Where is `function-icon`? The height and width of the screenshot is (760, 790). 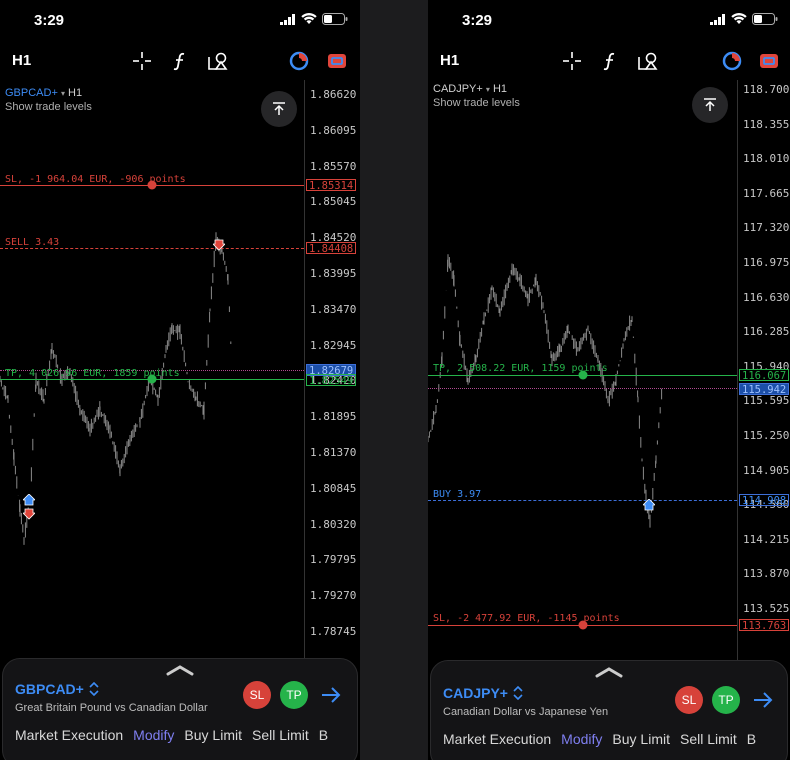
function-icon is located at coordinates (179, 61).